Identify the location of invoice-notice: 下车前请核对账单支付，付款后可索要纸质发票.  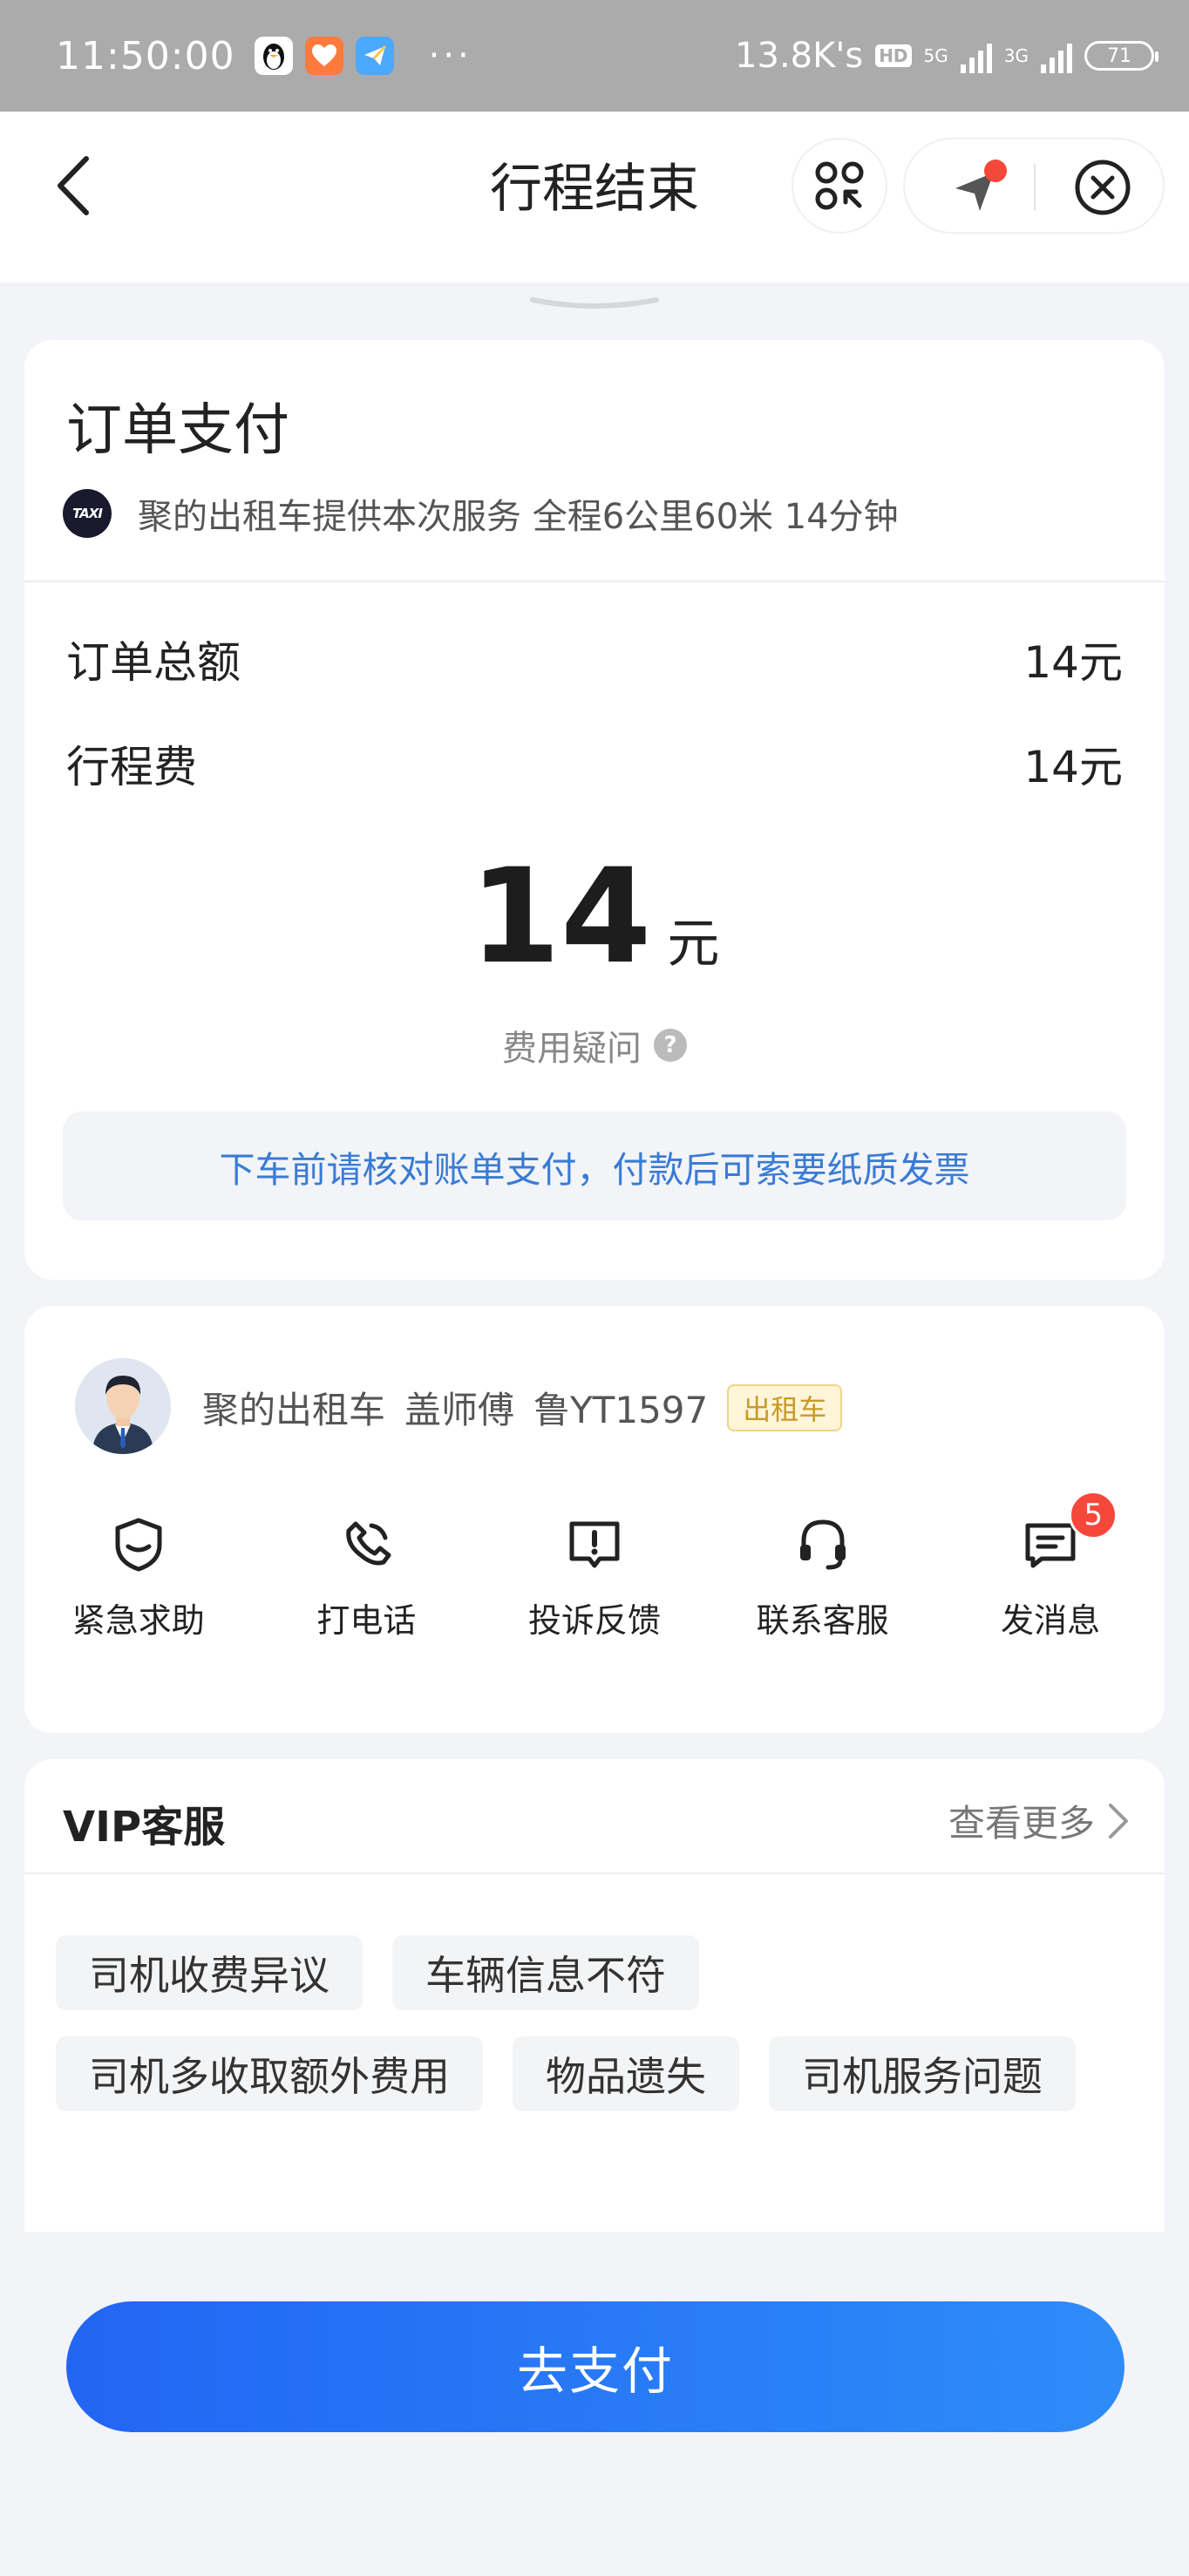
(594, 1165).